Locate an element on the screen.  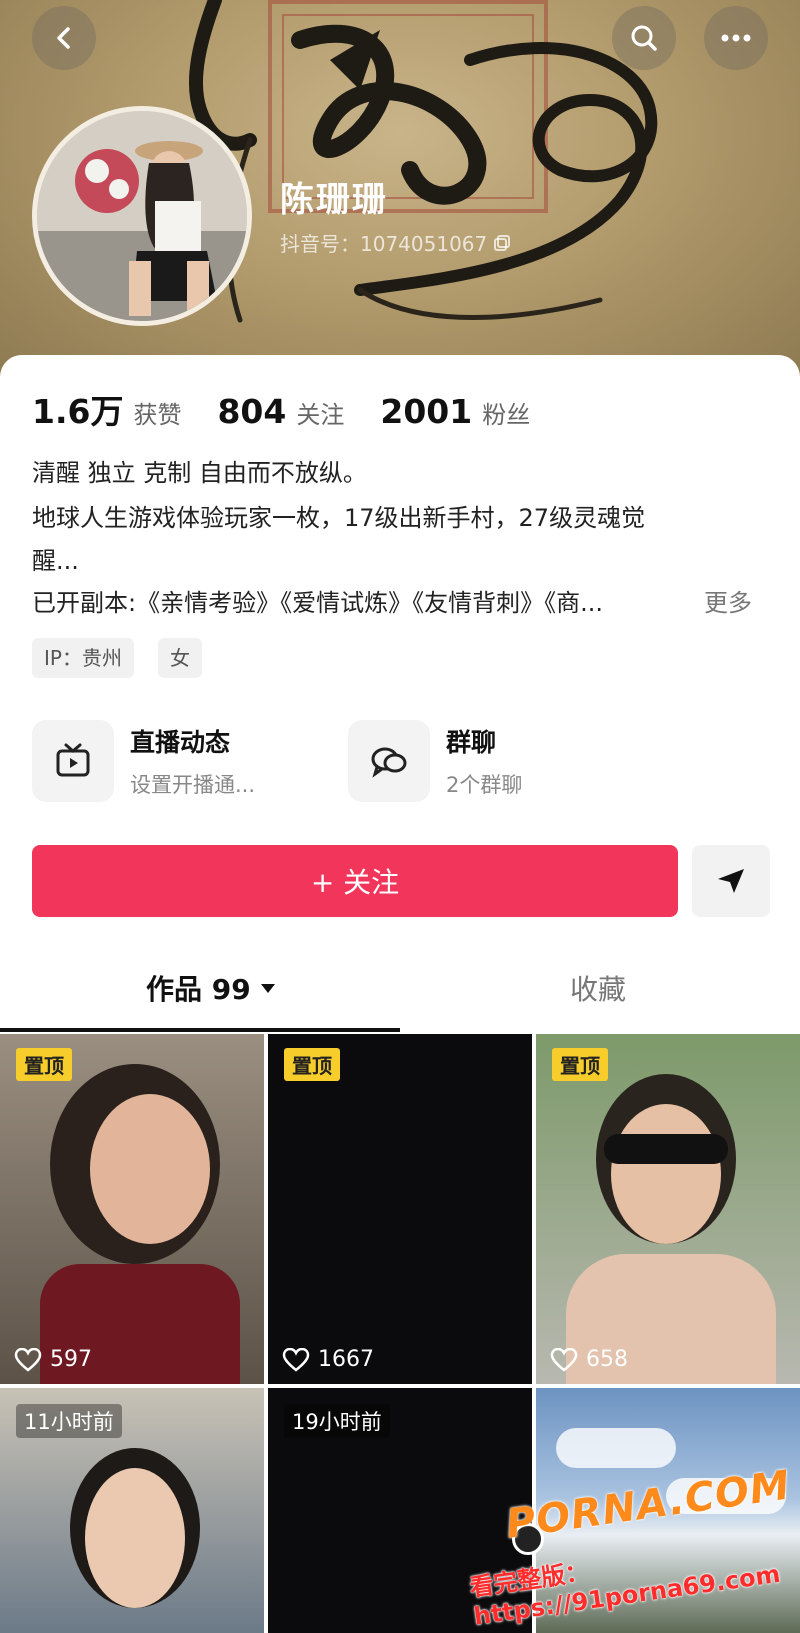
send-icon is located at coordinates (731, 881).